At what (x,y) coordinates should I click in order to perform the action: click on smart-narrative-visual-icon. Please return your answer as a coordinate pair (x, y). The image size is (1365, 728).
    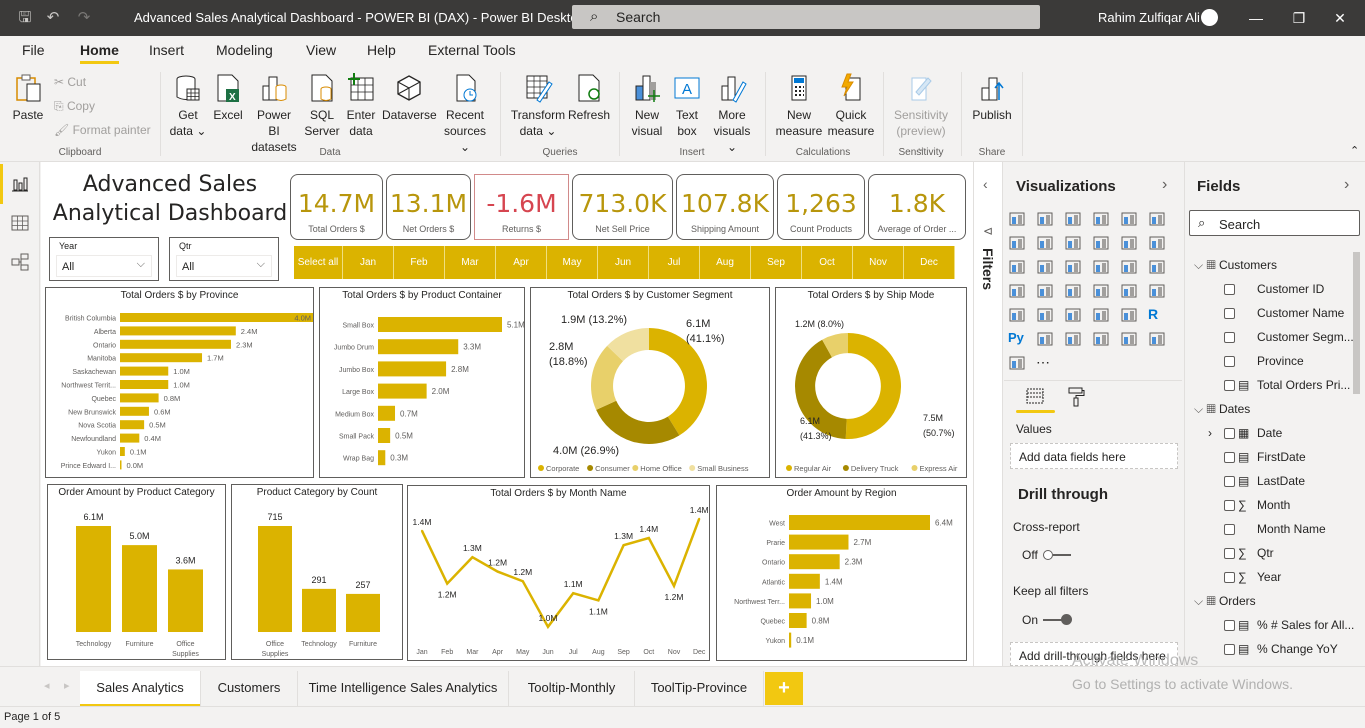
    Looking at the image, I should click on (1129, 339).